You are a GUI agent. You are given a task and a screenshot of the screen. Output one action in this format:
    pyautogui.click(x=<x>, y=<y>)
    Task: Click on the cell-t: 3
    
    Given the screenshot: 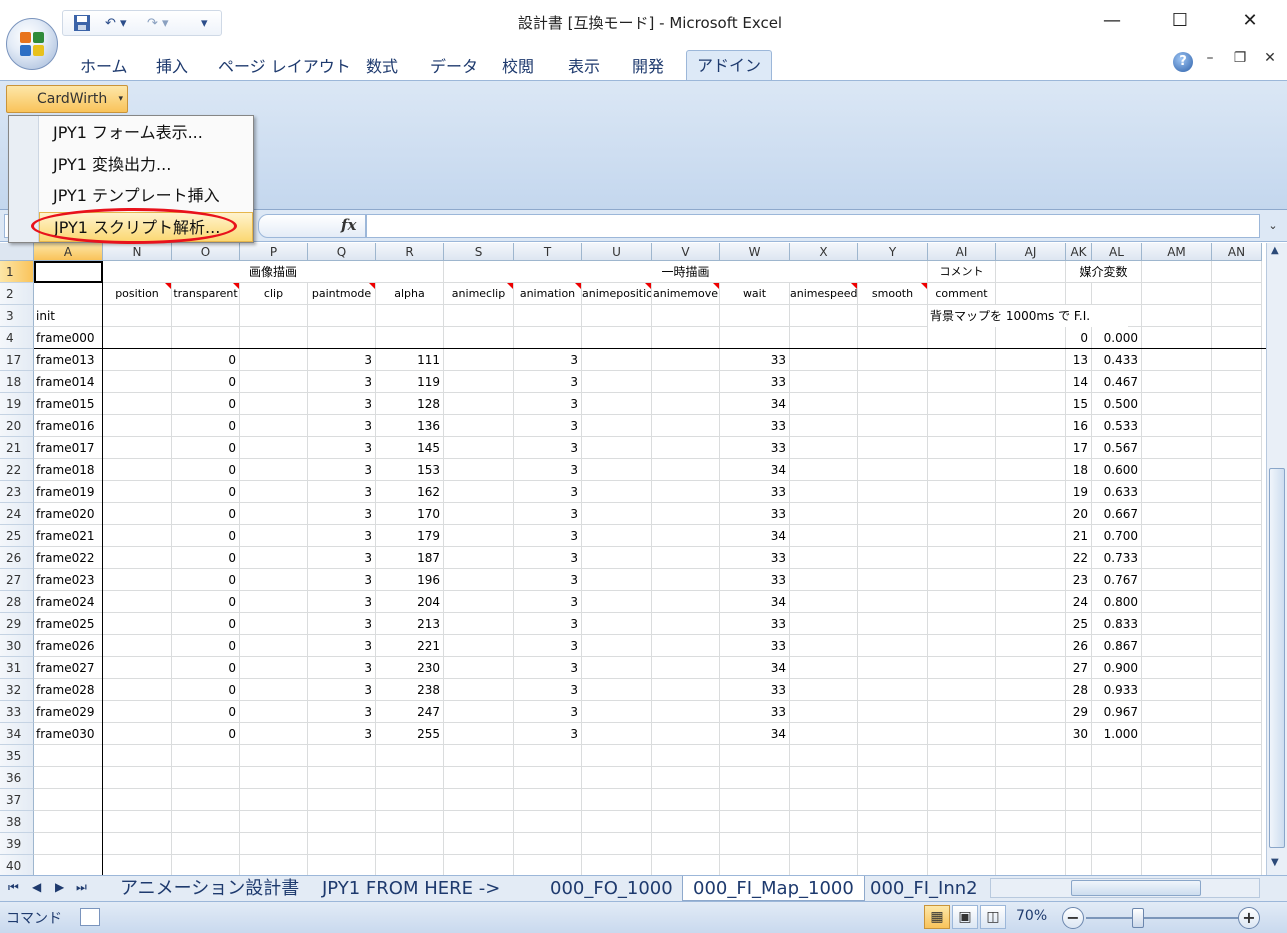 What is the action you would take?
    pyautogui.click(x=548, y=514)
    